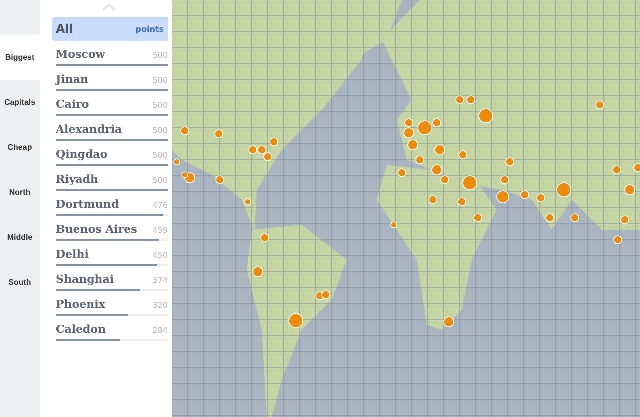  Describe the element at coordinates (20, 102) in the screenshot. I see `category-tab: Capitals` at that location.